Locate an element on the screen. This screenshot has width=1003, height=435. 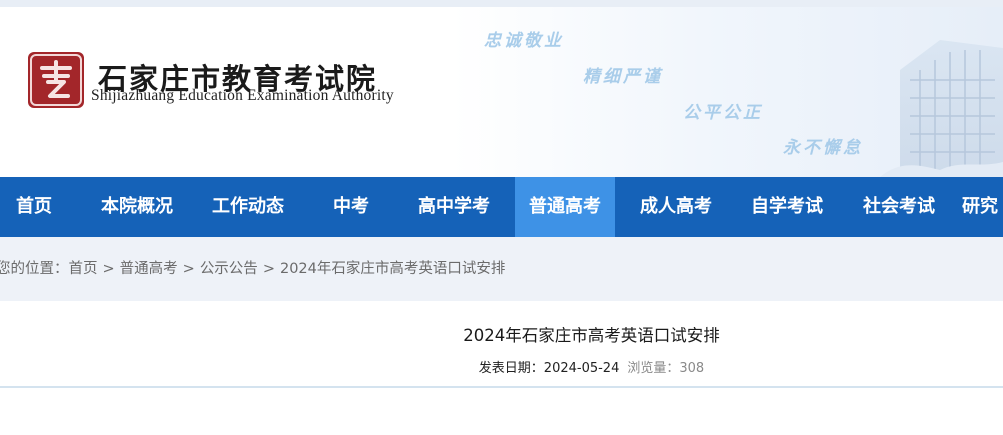
views-label: 浏览量： is located at coordinates (653, 368).